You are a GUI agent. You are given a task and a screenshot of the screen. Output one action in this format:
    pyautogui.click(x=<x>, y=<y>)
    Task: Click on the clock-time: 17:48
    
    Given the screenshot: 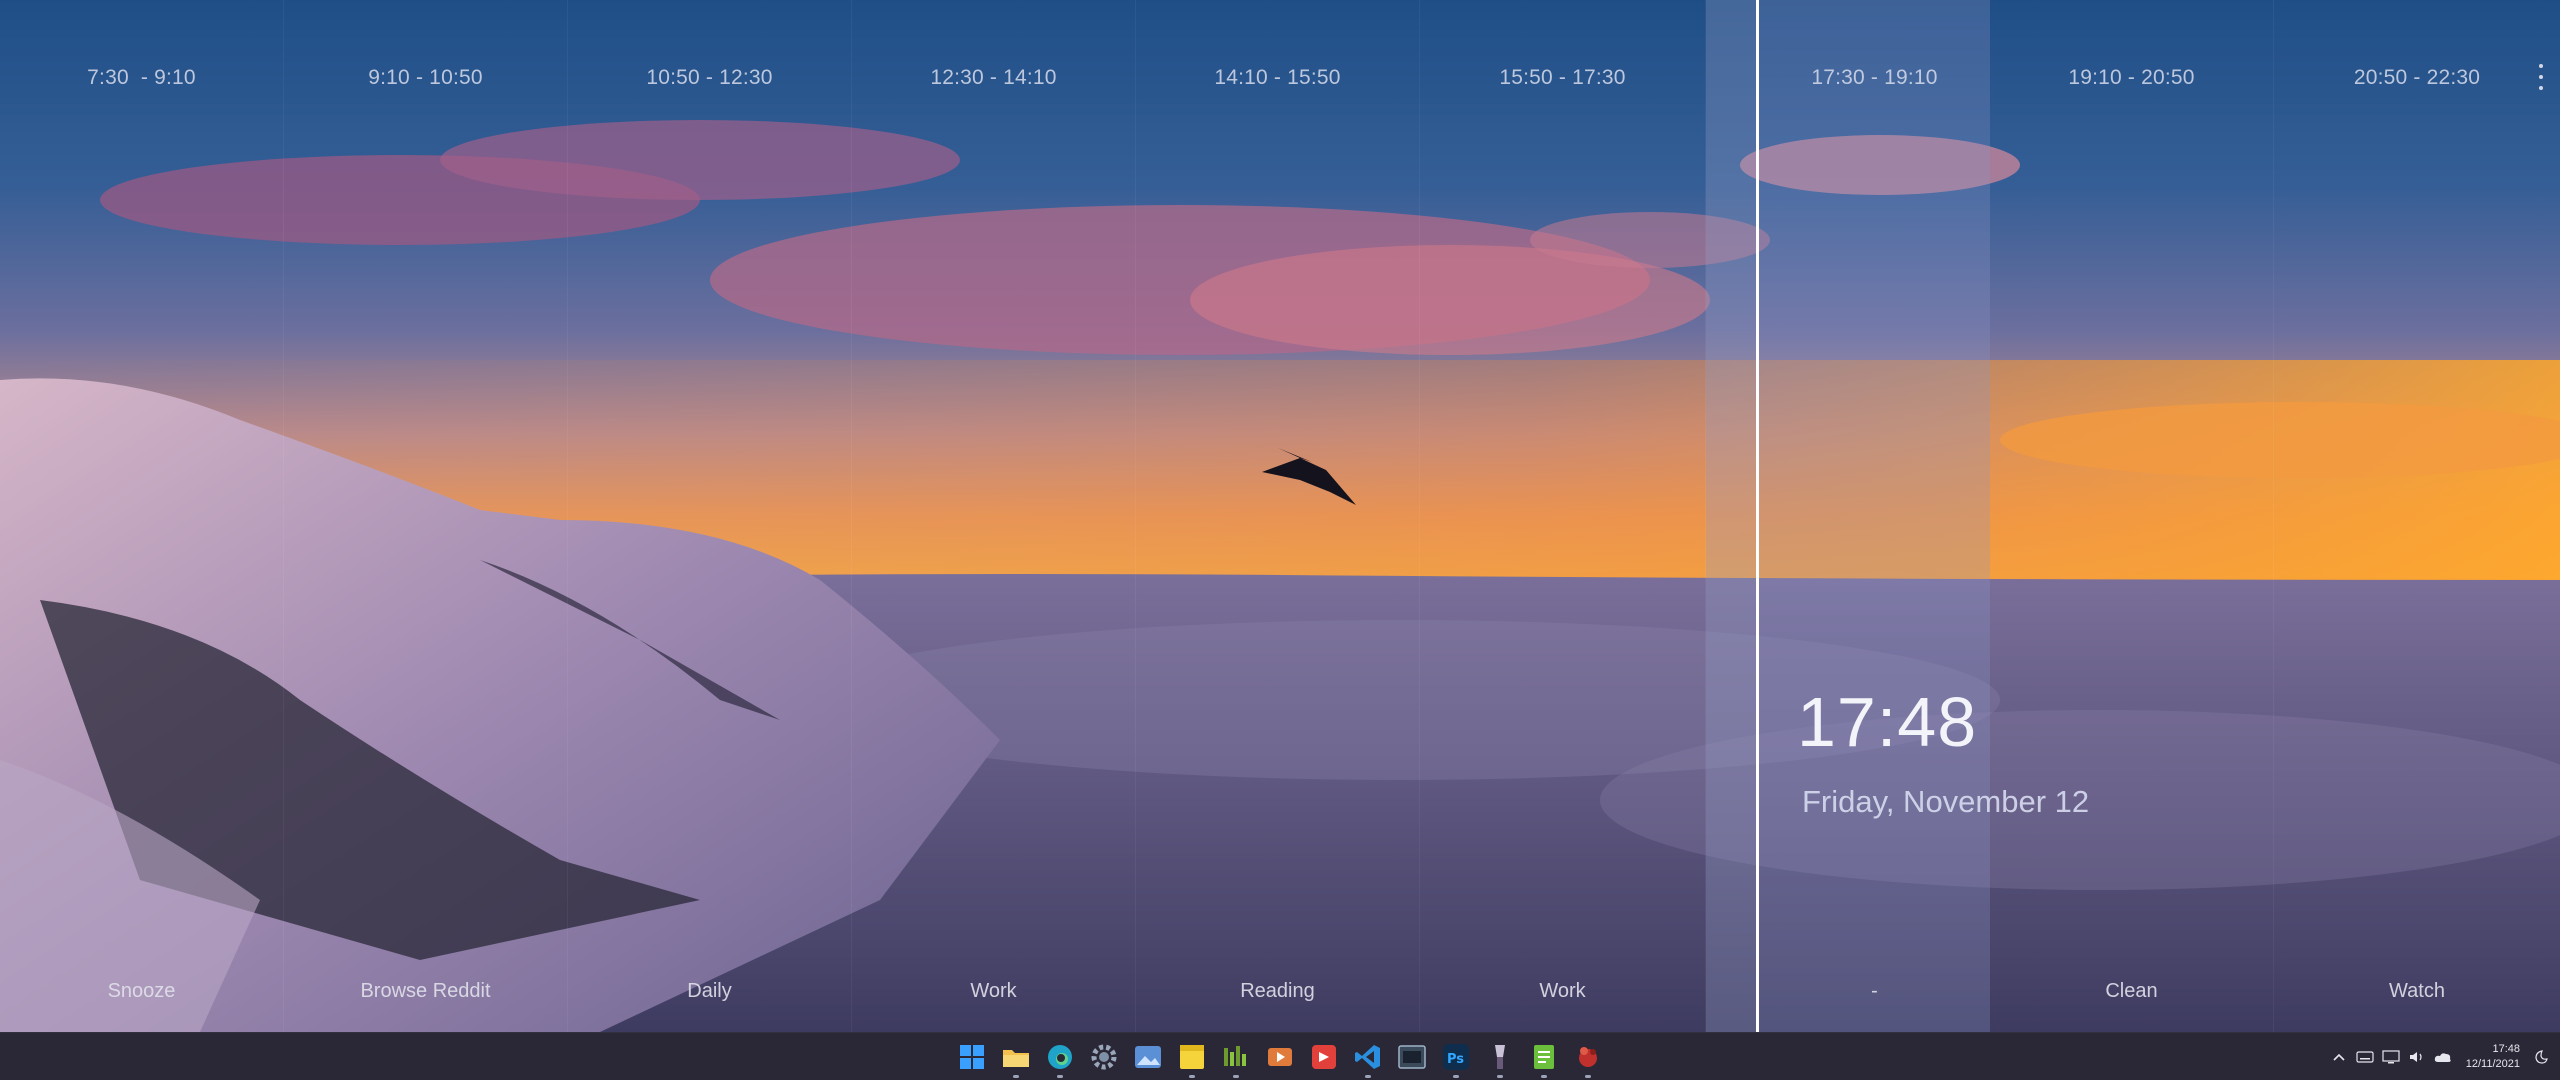 What is the action you would take?
    pyautogui.click(x=1887, y=722)
    